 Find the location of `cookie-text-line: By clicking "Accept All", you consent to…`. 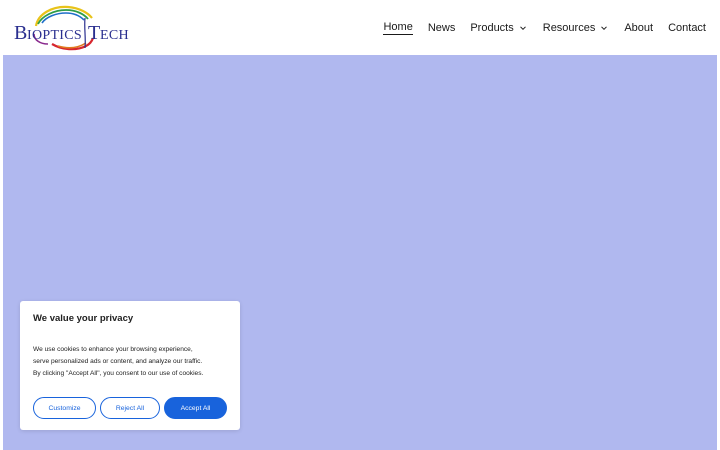

cookie-text-line: By clicking "Accept All", you consent to… is located at coordinates (118, 373).